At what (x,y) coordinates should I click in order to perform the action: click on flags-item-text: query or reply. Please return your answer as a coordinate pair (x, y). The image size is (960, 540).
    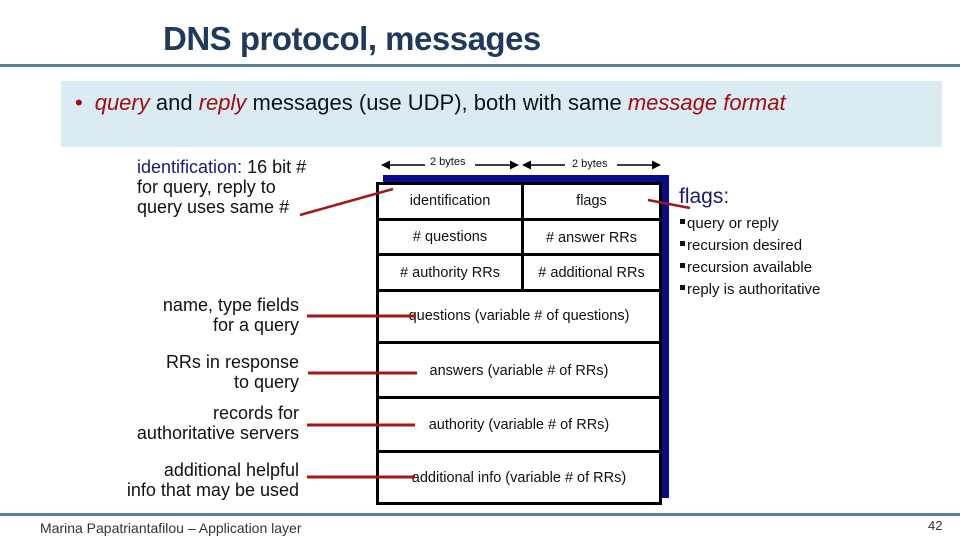
    Looking at the image, I should click on (733, 223).